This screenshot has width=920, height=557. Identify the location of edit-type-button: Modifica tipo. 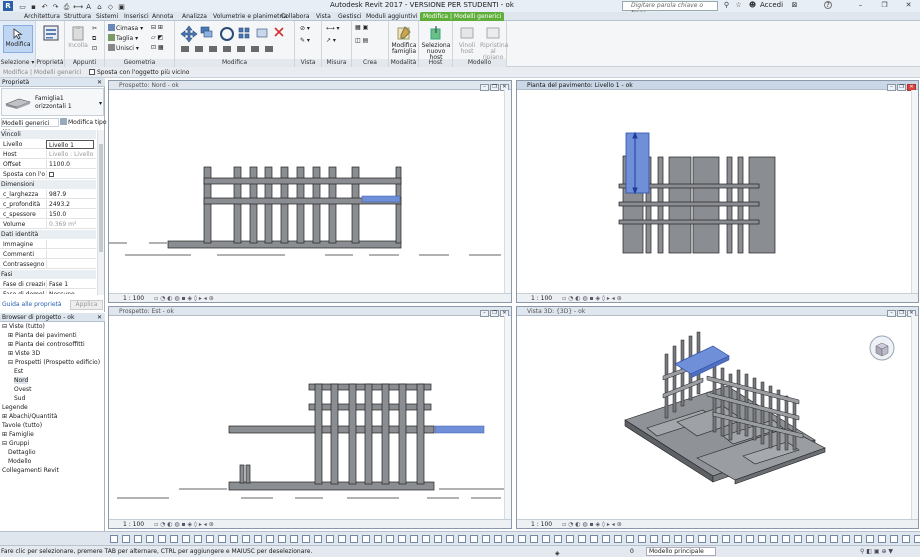
(83, 122).